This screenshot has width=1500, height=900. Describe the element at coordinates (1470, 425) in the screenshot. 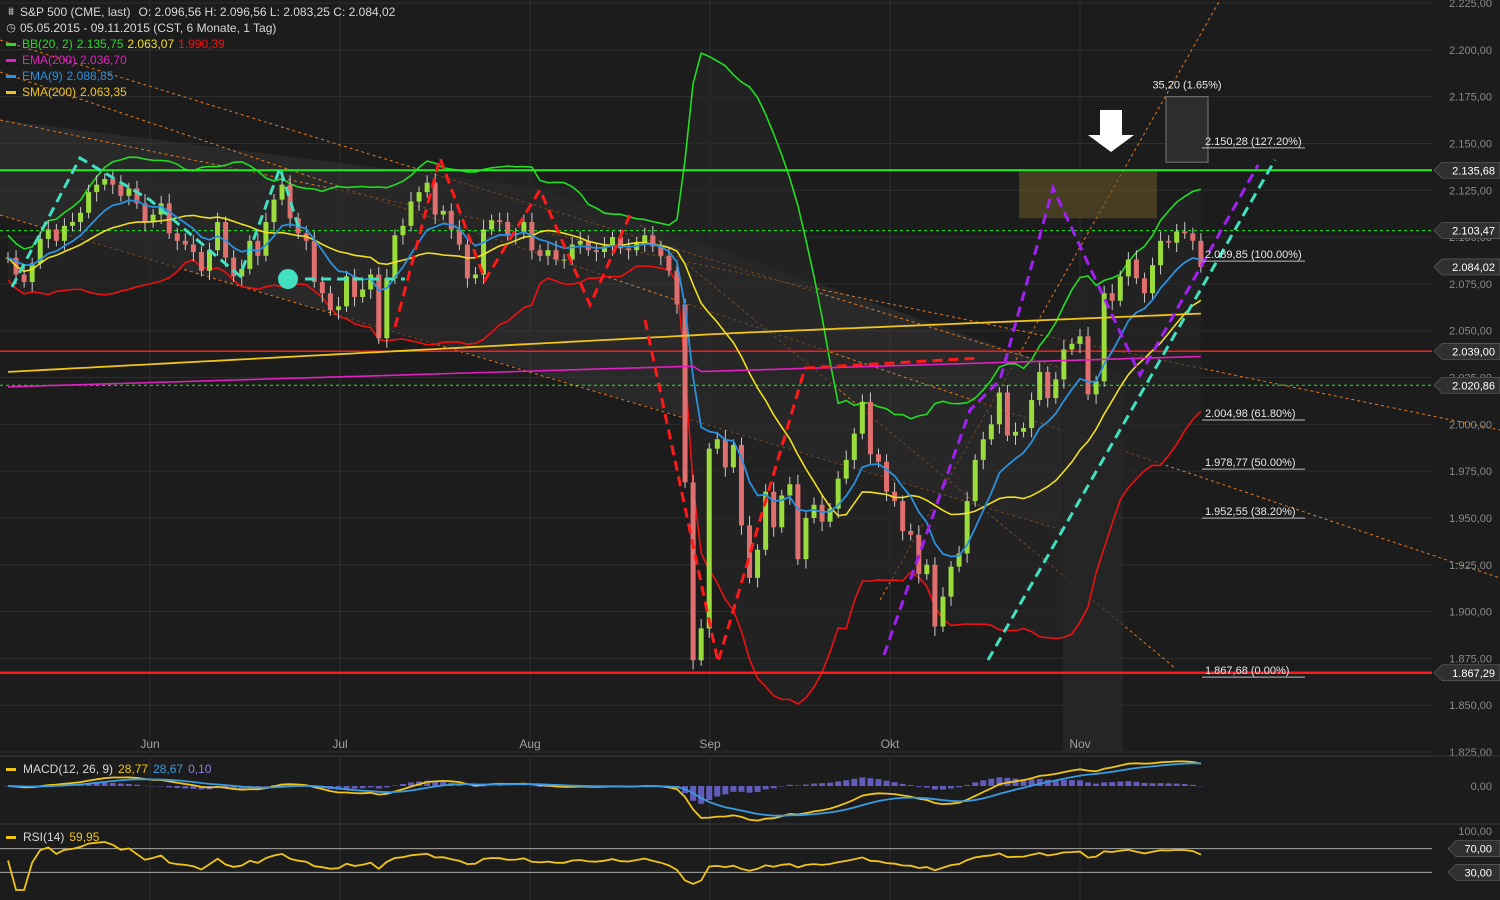

I see `y-tick-label: 2.000,00` at that location.